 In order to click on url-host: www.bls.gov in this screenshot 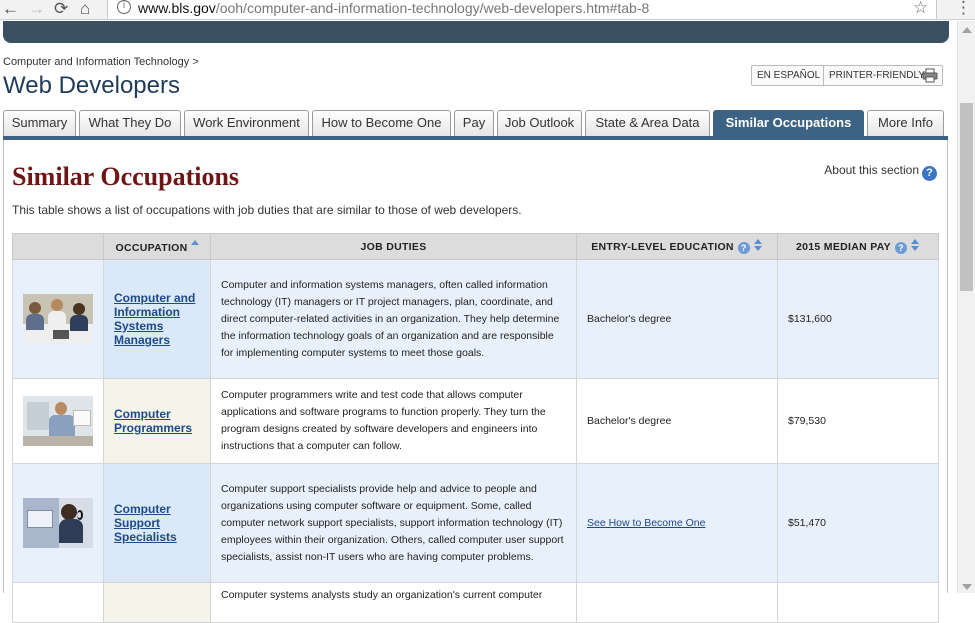, I will do `click(177, 8)`.